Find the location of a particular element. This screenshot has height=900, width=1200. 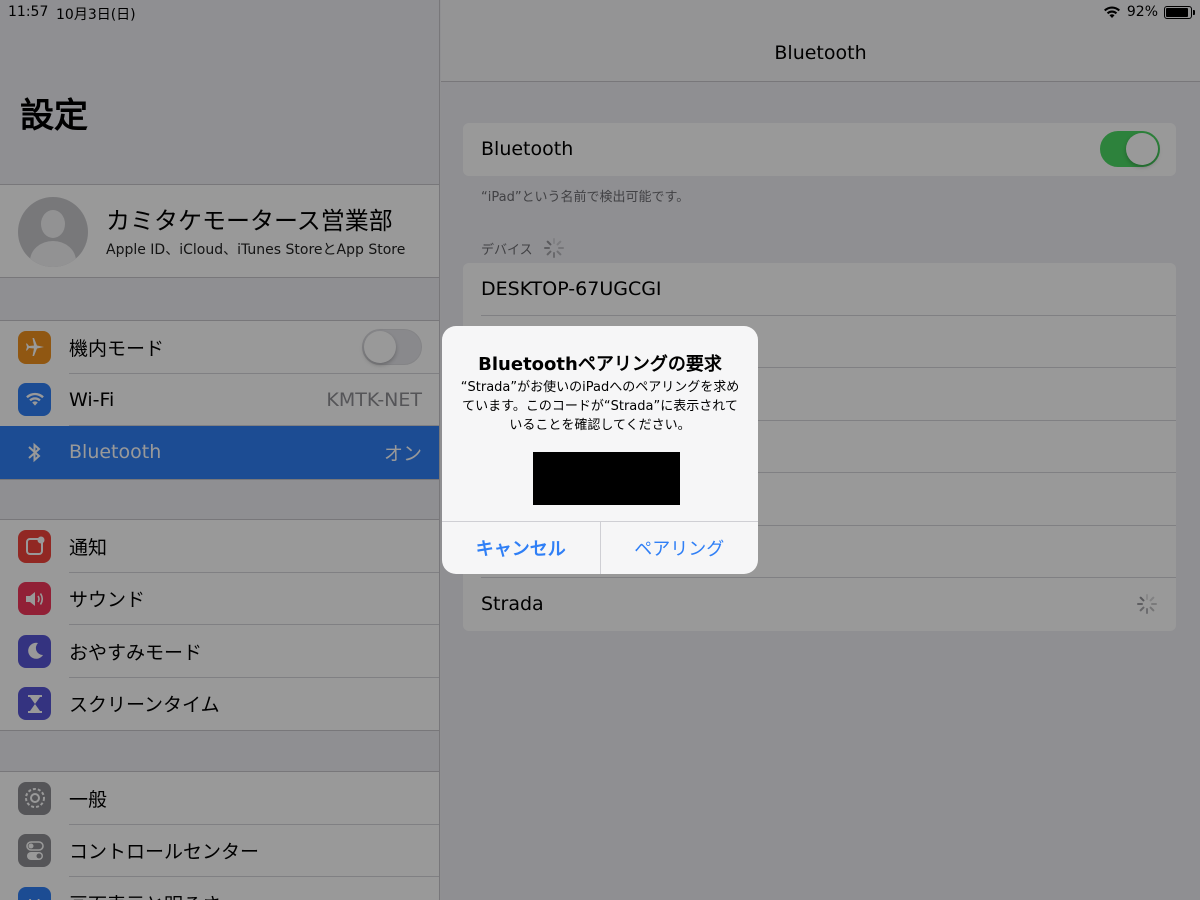

wifi-network-value: KMTK-NET is located at coordinates (374, 399).